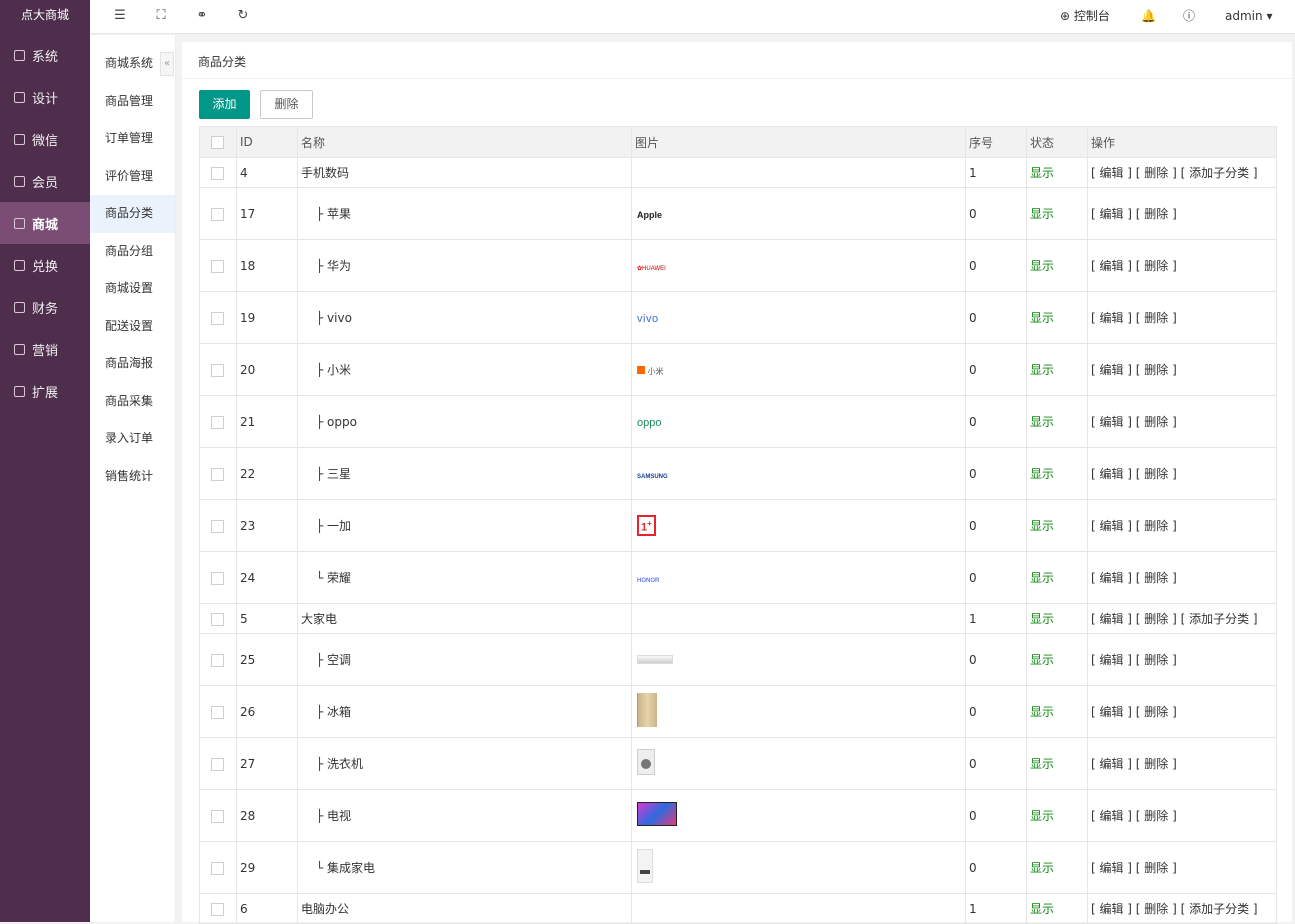 This screenshot has width=1295, height=924. Describe the element at coordinates (1248, 16) in the screenshot. I see `user-menu: admin ▾` at that location.